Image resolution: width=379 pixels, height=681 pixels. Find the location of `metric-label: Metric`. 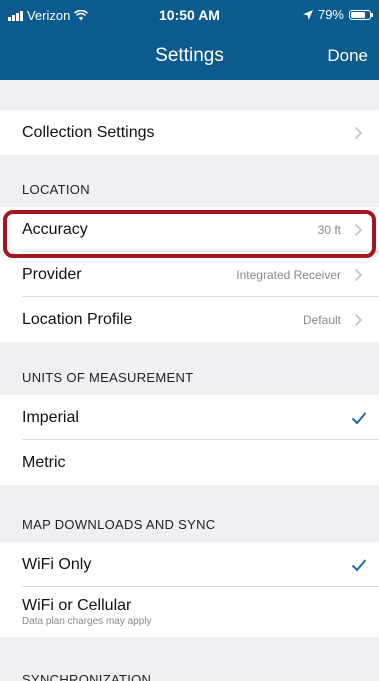

metric-label: Metric is located at coordinates (44, 462).